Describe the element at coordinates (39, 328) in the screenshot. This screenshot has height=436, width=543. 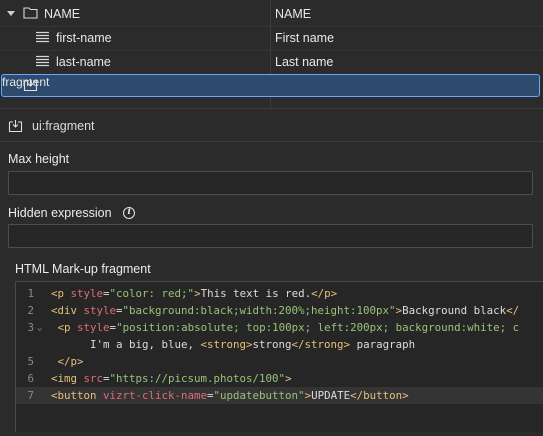
I see `fold-chevron-icon: ⌄` at that location.